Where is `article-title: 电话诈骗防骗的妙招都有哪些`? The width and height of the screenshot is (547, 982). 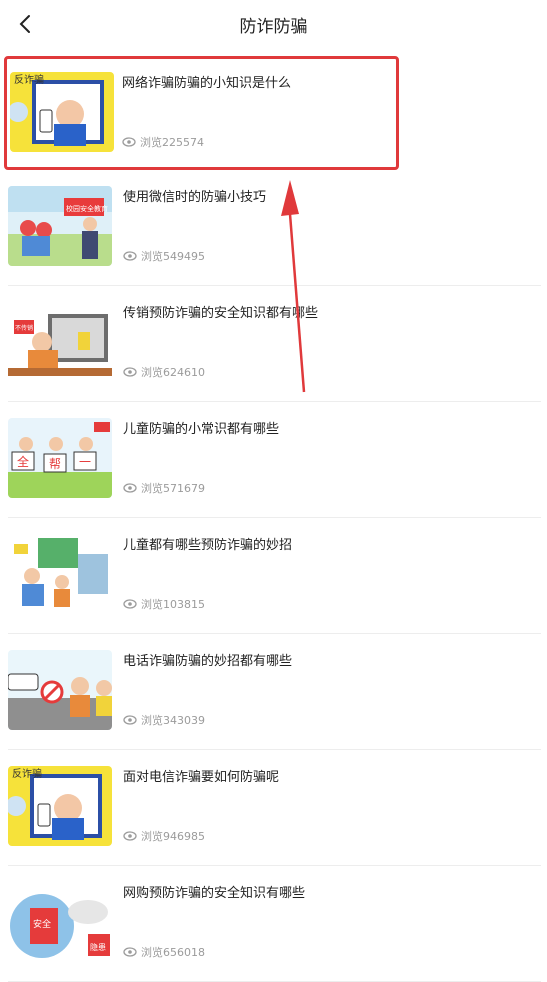
article-title: 电话诈骗防骗的妙招都有哪些 is located at coordinates (208, 661).